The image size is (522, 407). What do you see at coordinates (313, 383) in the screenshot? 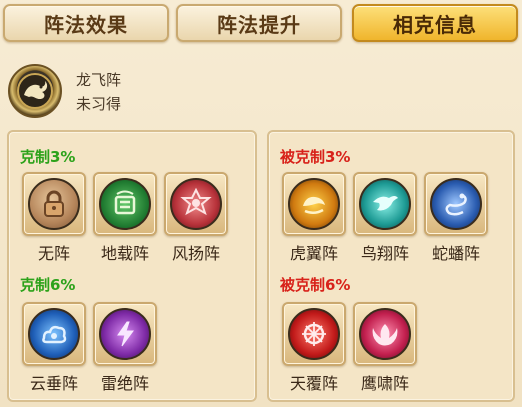
I see `formation-label-heaven: 天覆阵` at bounding box center [313, 383].